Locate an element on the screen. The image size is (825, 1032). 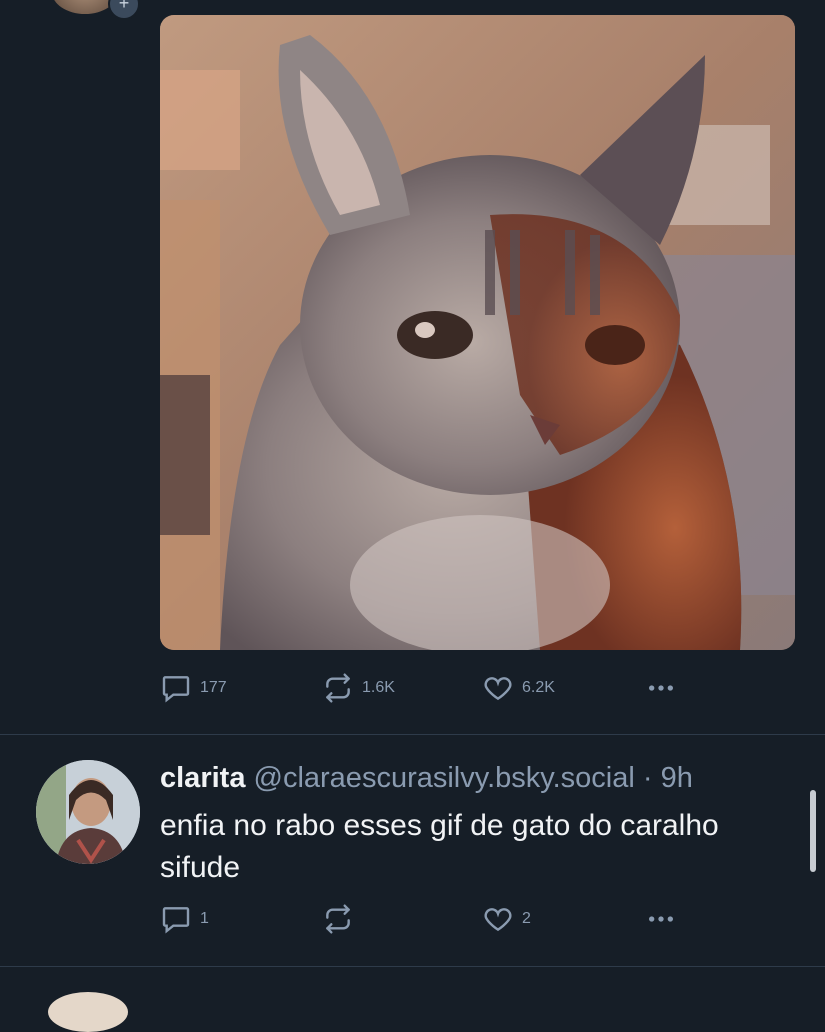
repost-count: 1.6K is located at coordinates (378, 687).